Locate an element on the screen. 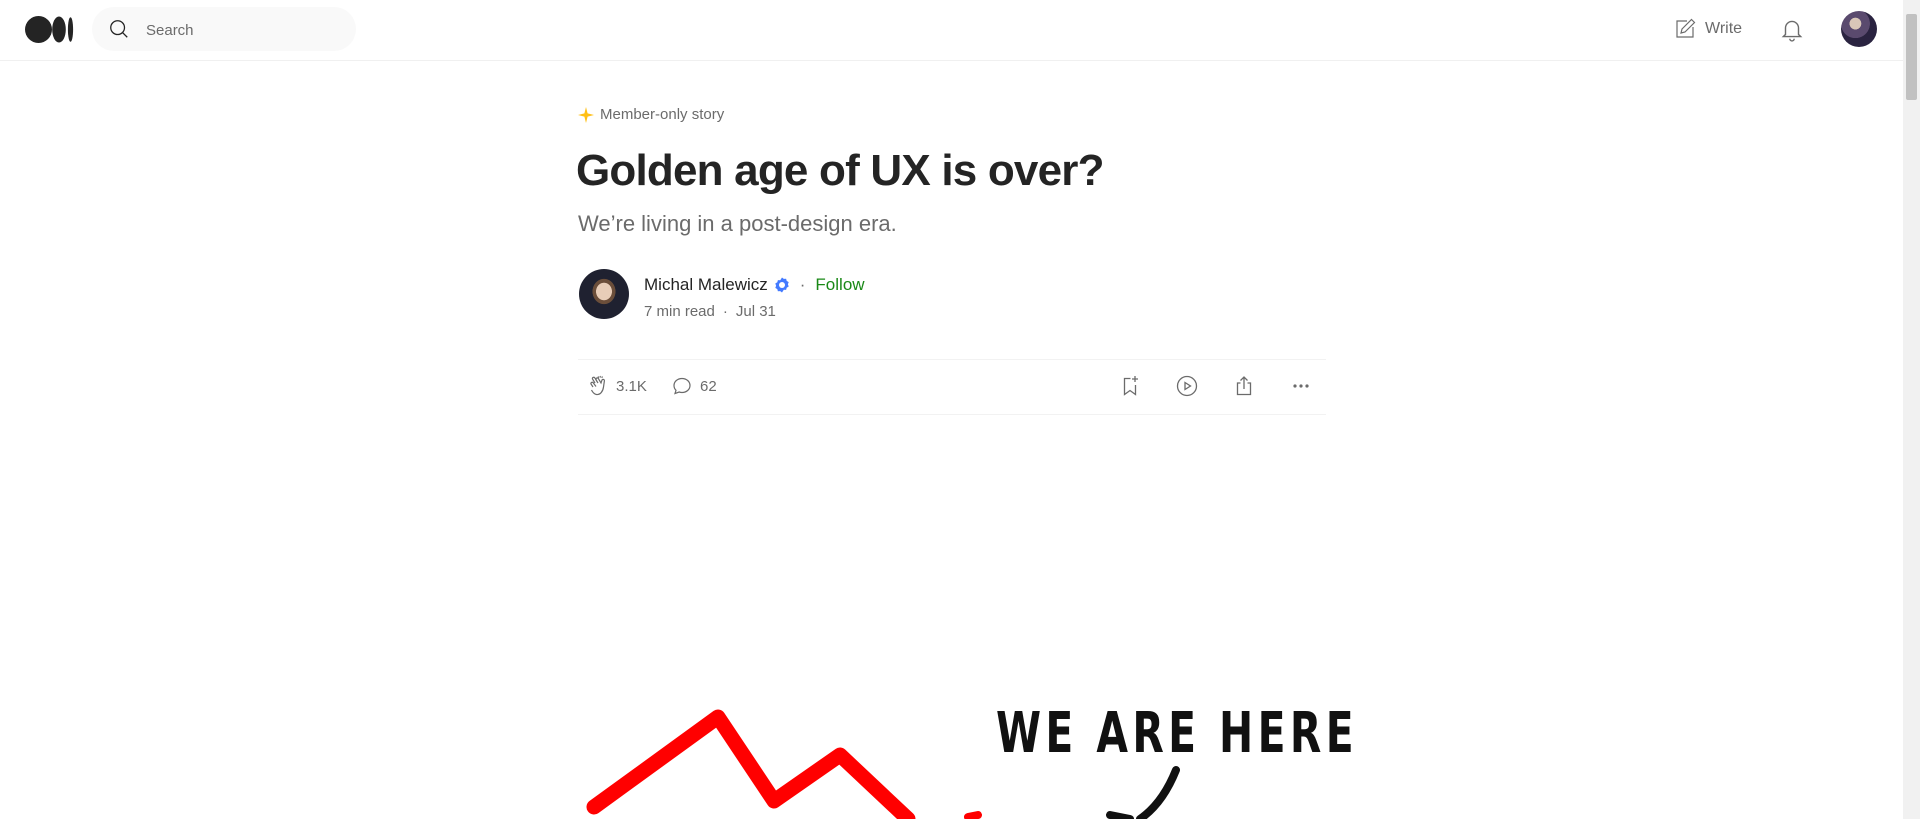 The height and width of the screenshot is (819, 1920). article-action-bar: 3.1K 62 is located at coordinates (952, 387).